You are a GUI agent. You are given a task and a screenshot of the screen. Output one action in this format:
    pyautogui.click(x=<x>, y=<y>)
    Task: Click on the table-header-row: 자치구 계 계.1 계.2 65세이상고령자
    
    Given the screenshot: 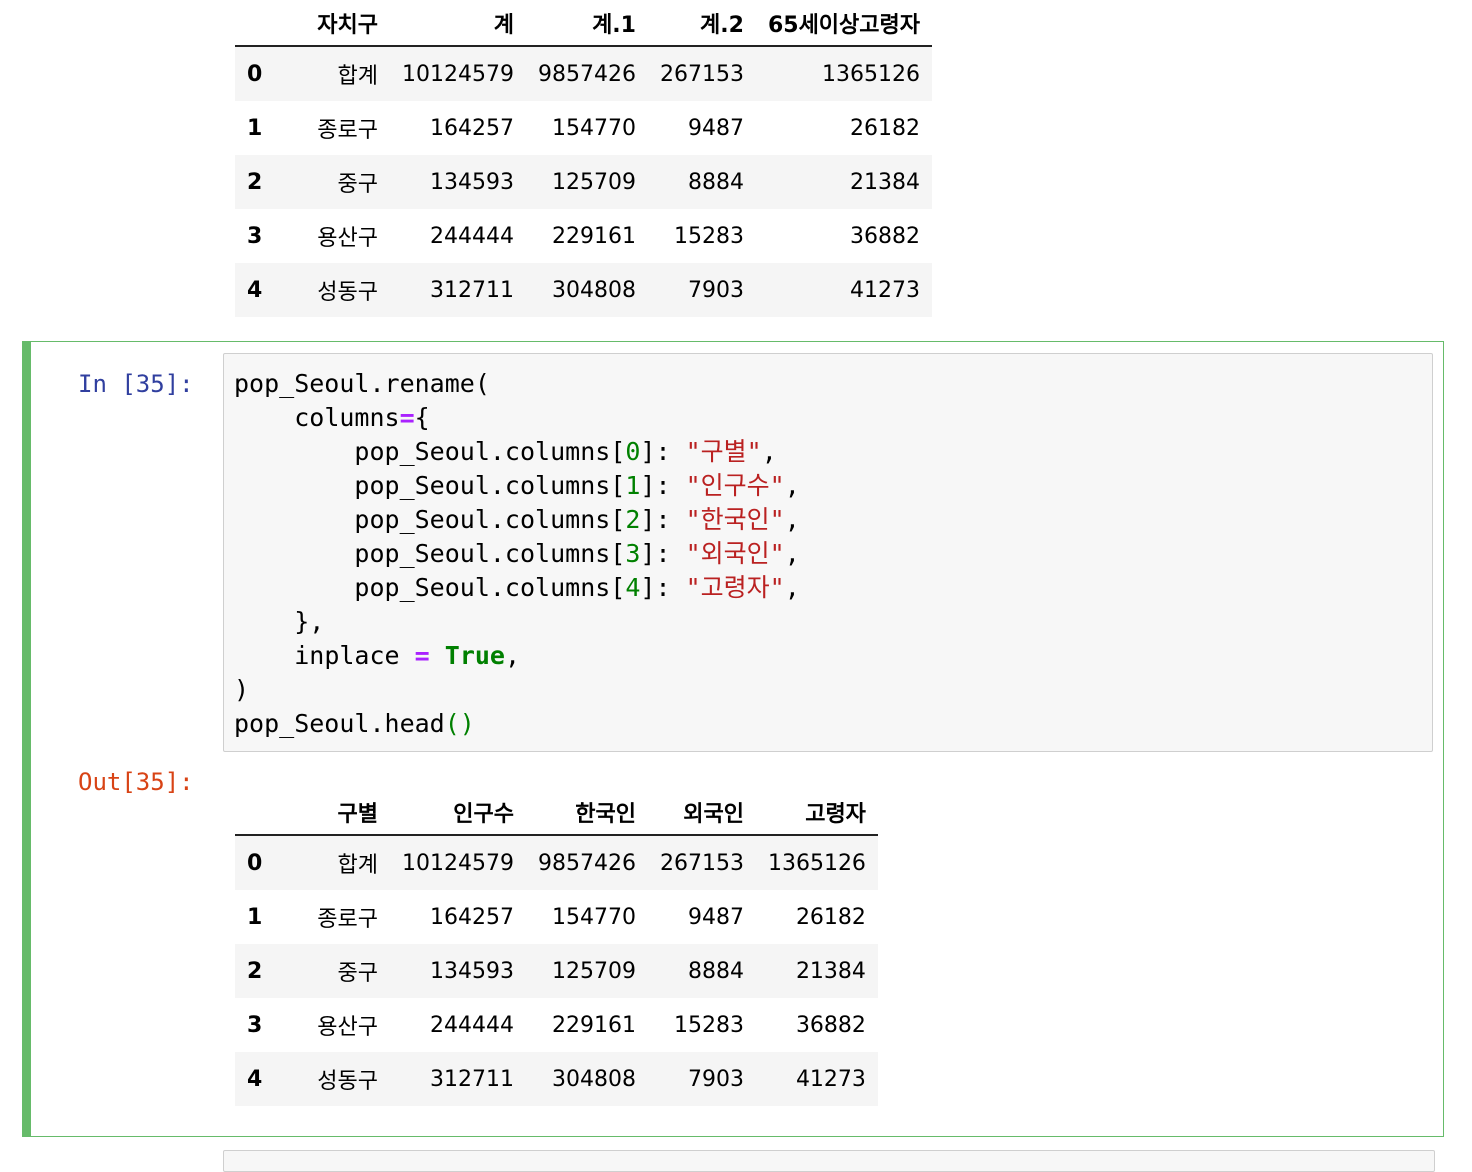 What is the action you would take?
    pyautogui.click(x=584, y=23)
    